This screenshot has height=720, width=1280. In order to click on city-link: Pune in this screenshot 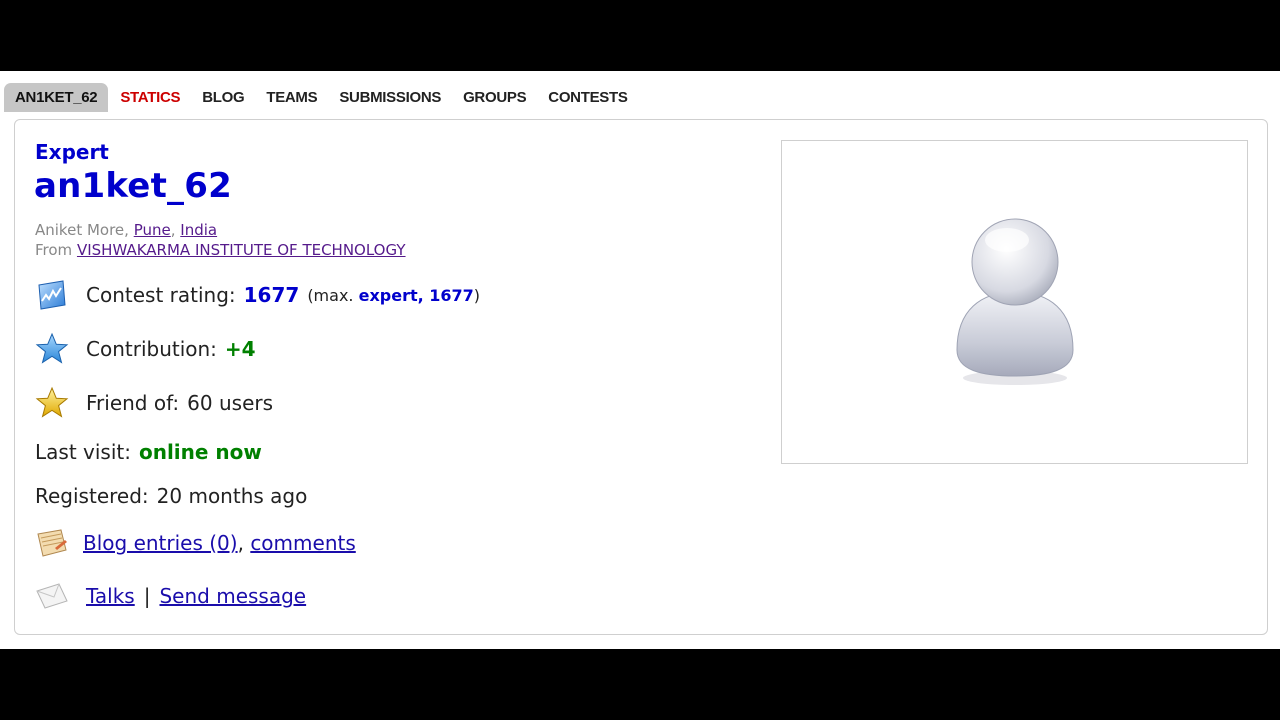, I will do `click(152, 230)`.